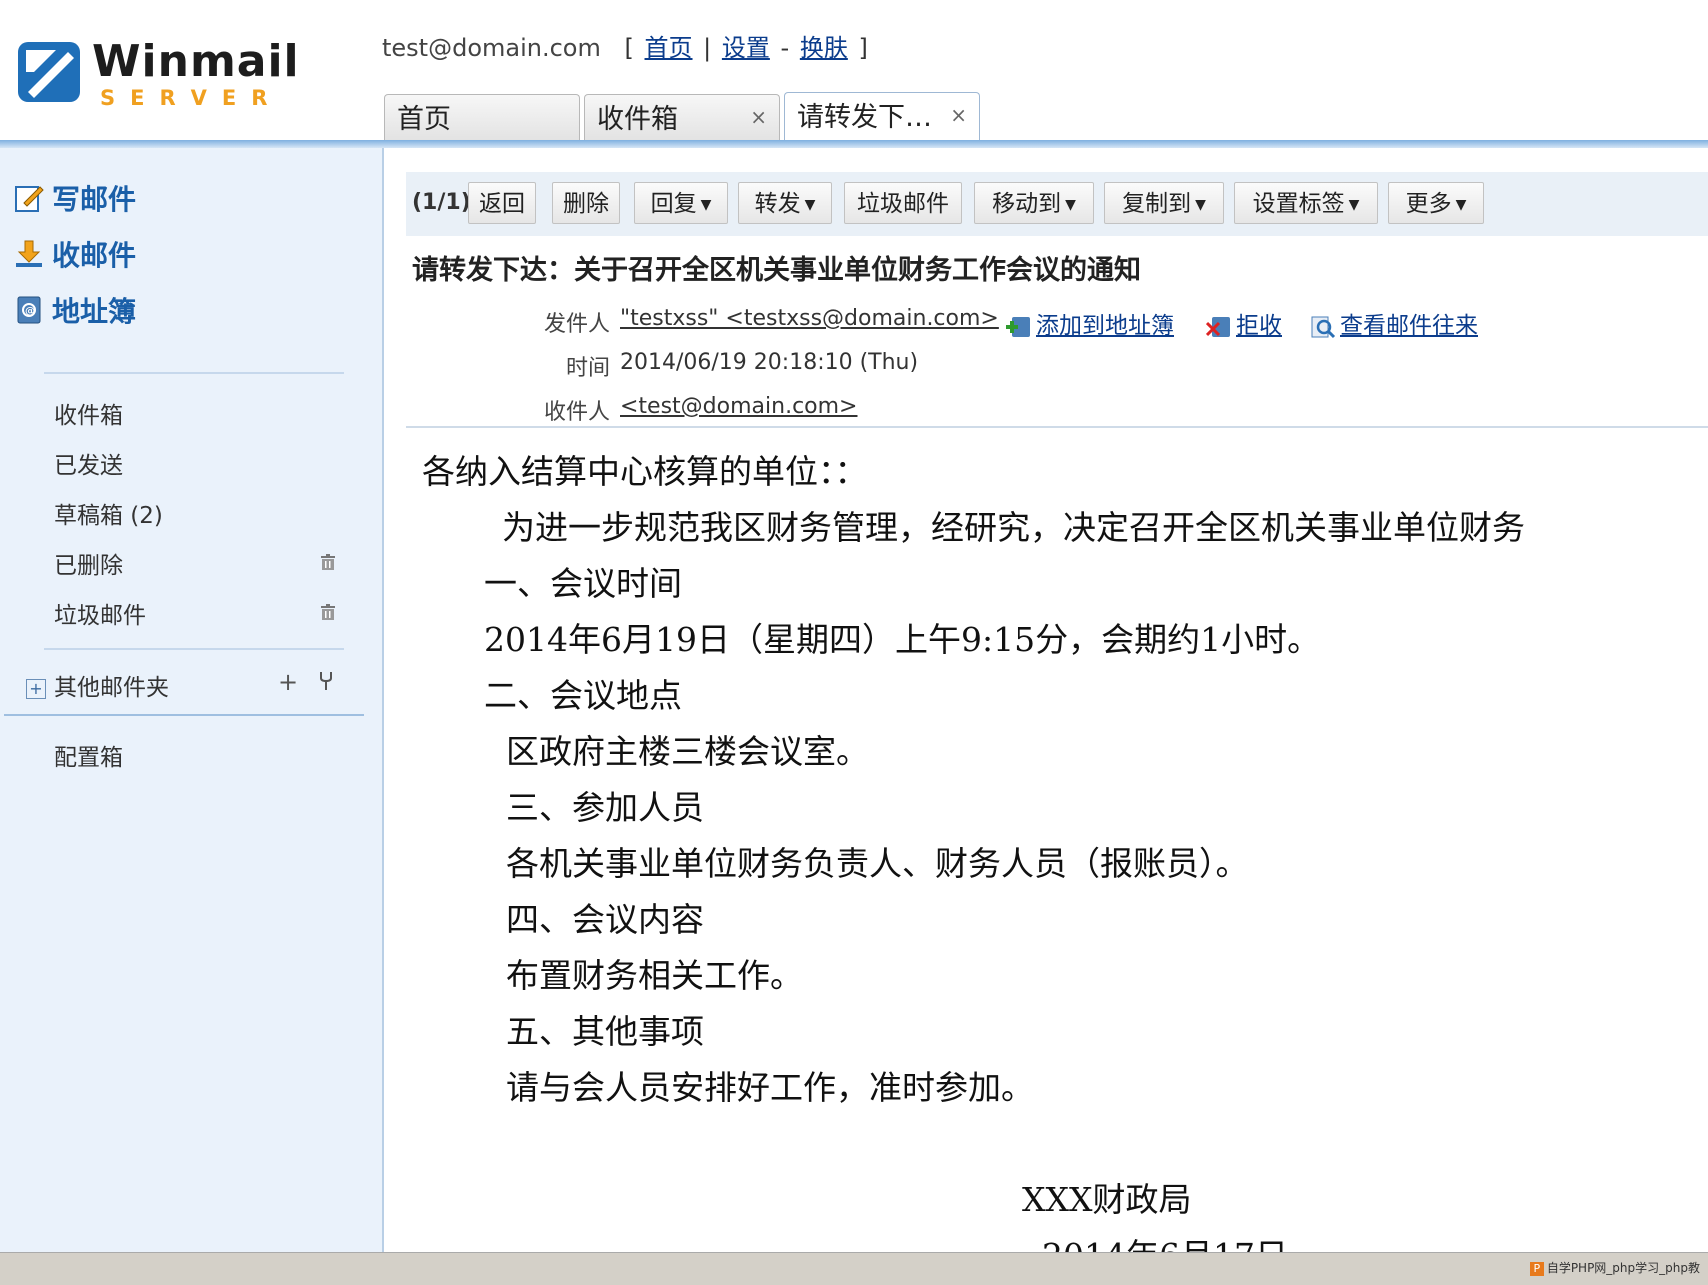 The height and width of the screenshot is (1285, 1708). Describe the element at coordinates (605, 1031) in the screenshot. I see `body-line: 五、其他事项` at that location.